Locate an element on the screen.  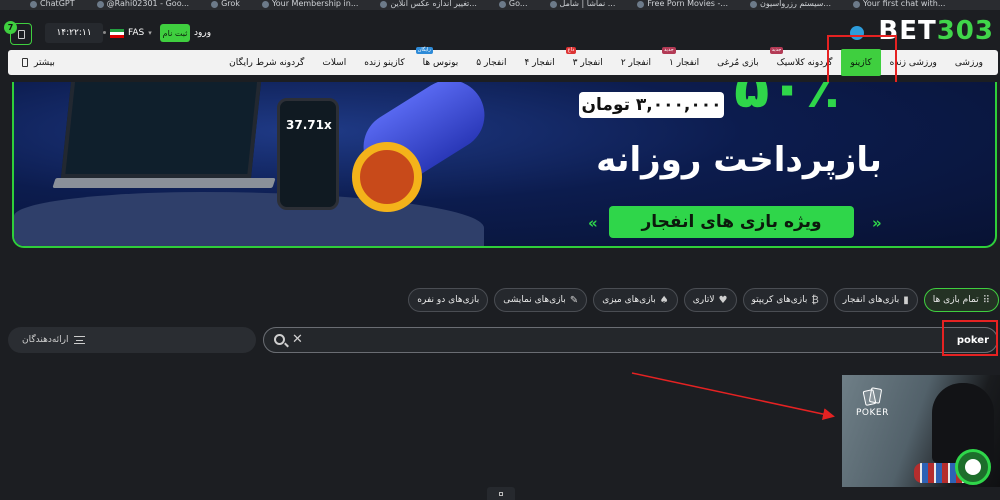
laptop-illustration is located at coordinates (161, 130).